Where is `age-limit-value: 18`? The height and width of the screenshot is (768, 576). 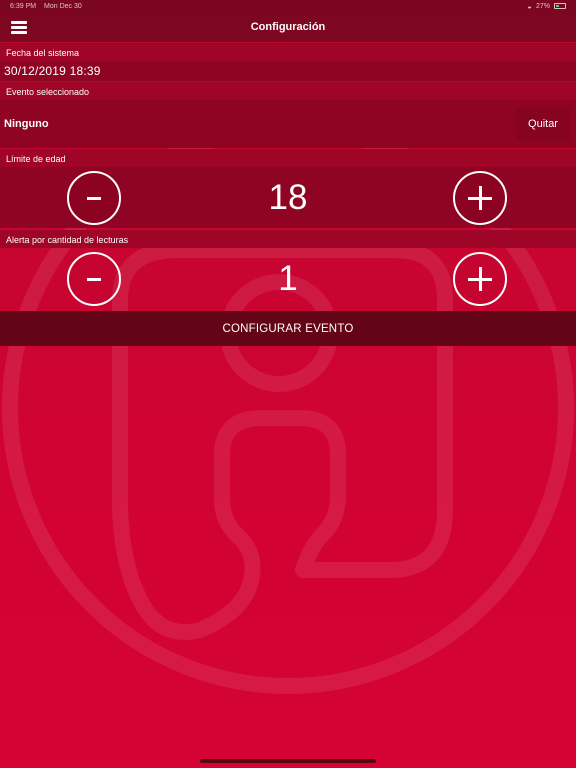 age-limit-value: 18 is located at coordinates (288, 197).